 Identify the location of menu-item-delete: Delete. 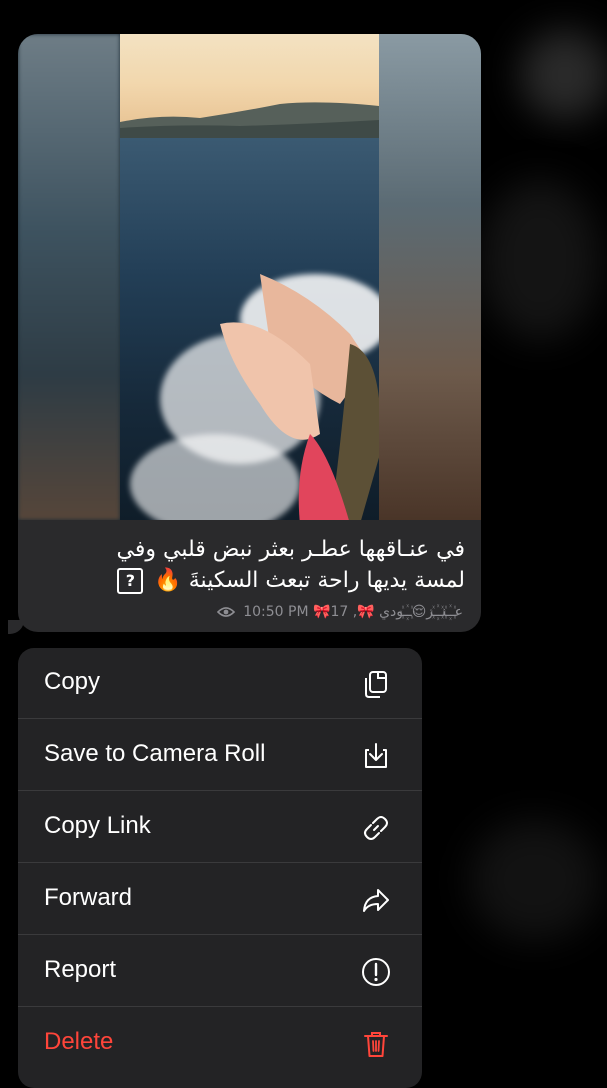
(220, 1043).